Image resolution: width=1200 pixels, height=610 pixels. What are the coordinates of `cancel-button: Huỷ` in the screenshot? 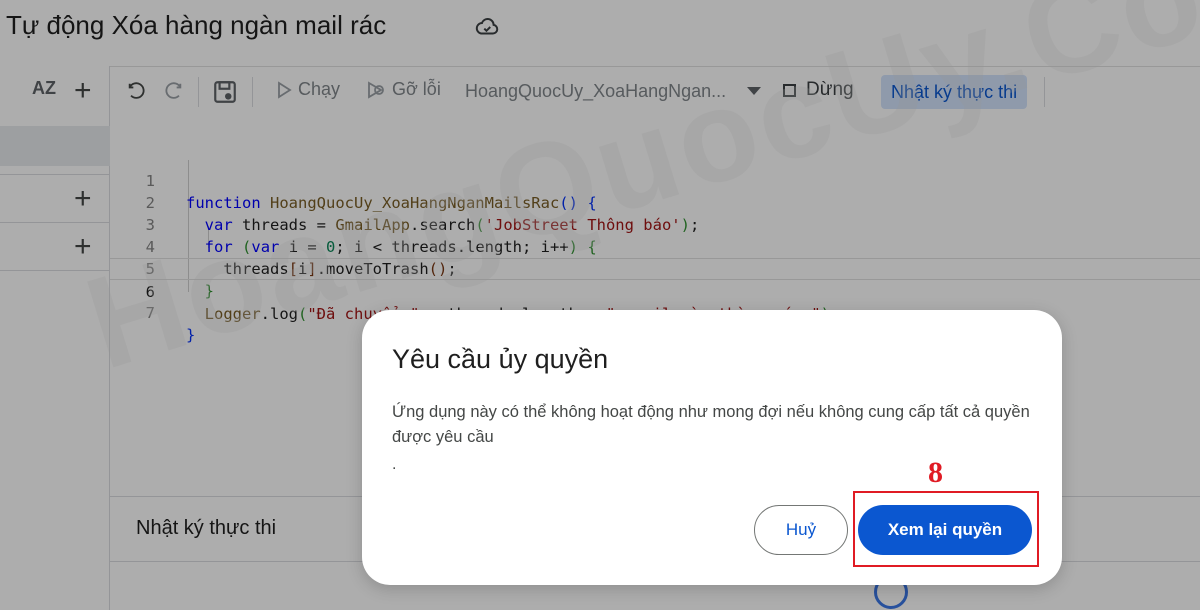 It's located at (801, 530).